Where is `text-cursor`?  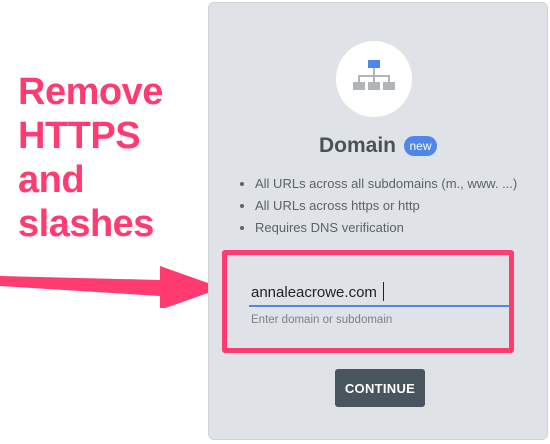
text-cursor is located at coordinates (383, 291).